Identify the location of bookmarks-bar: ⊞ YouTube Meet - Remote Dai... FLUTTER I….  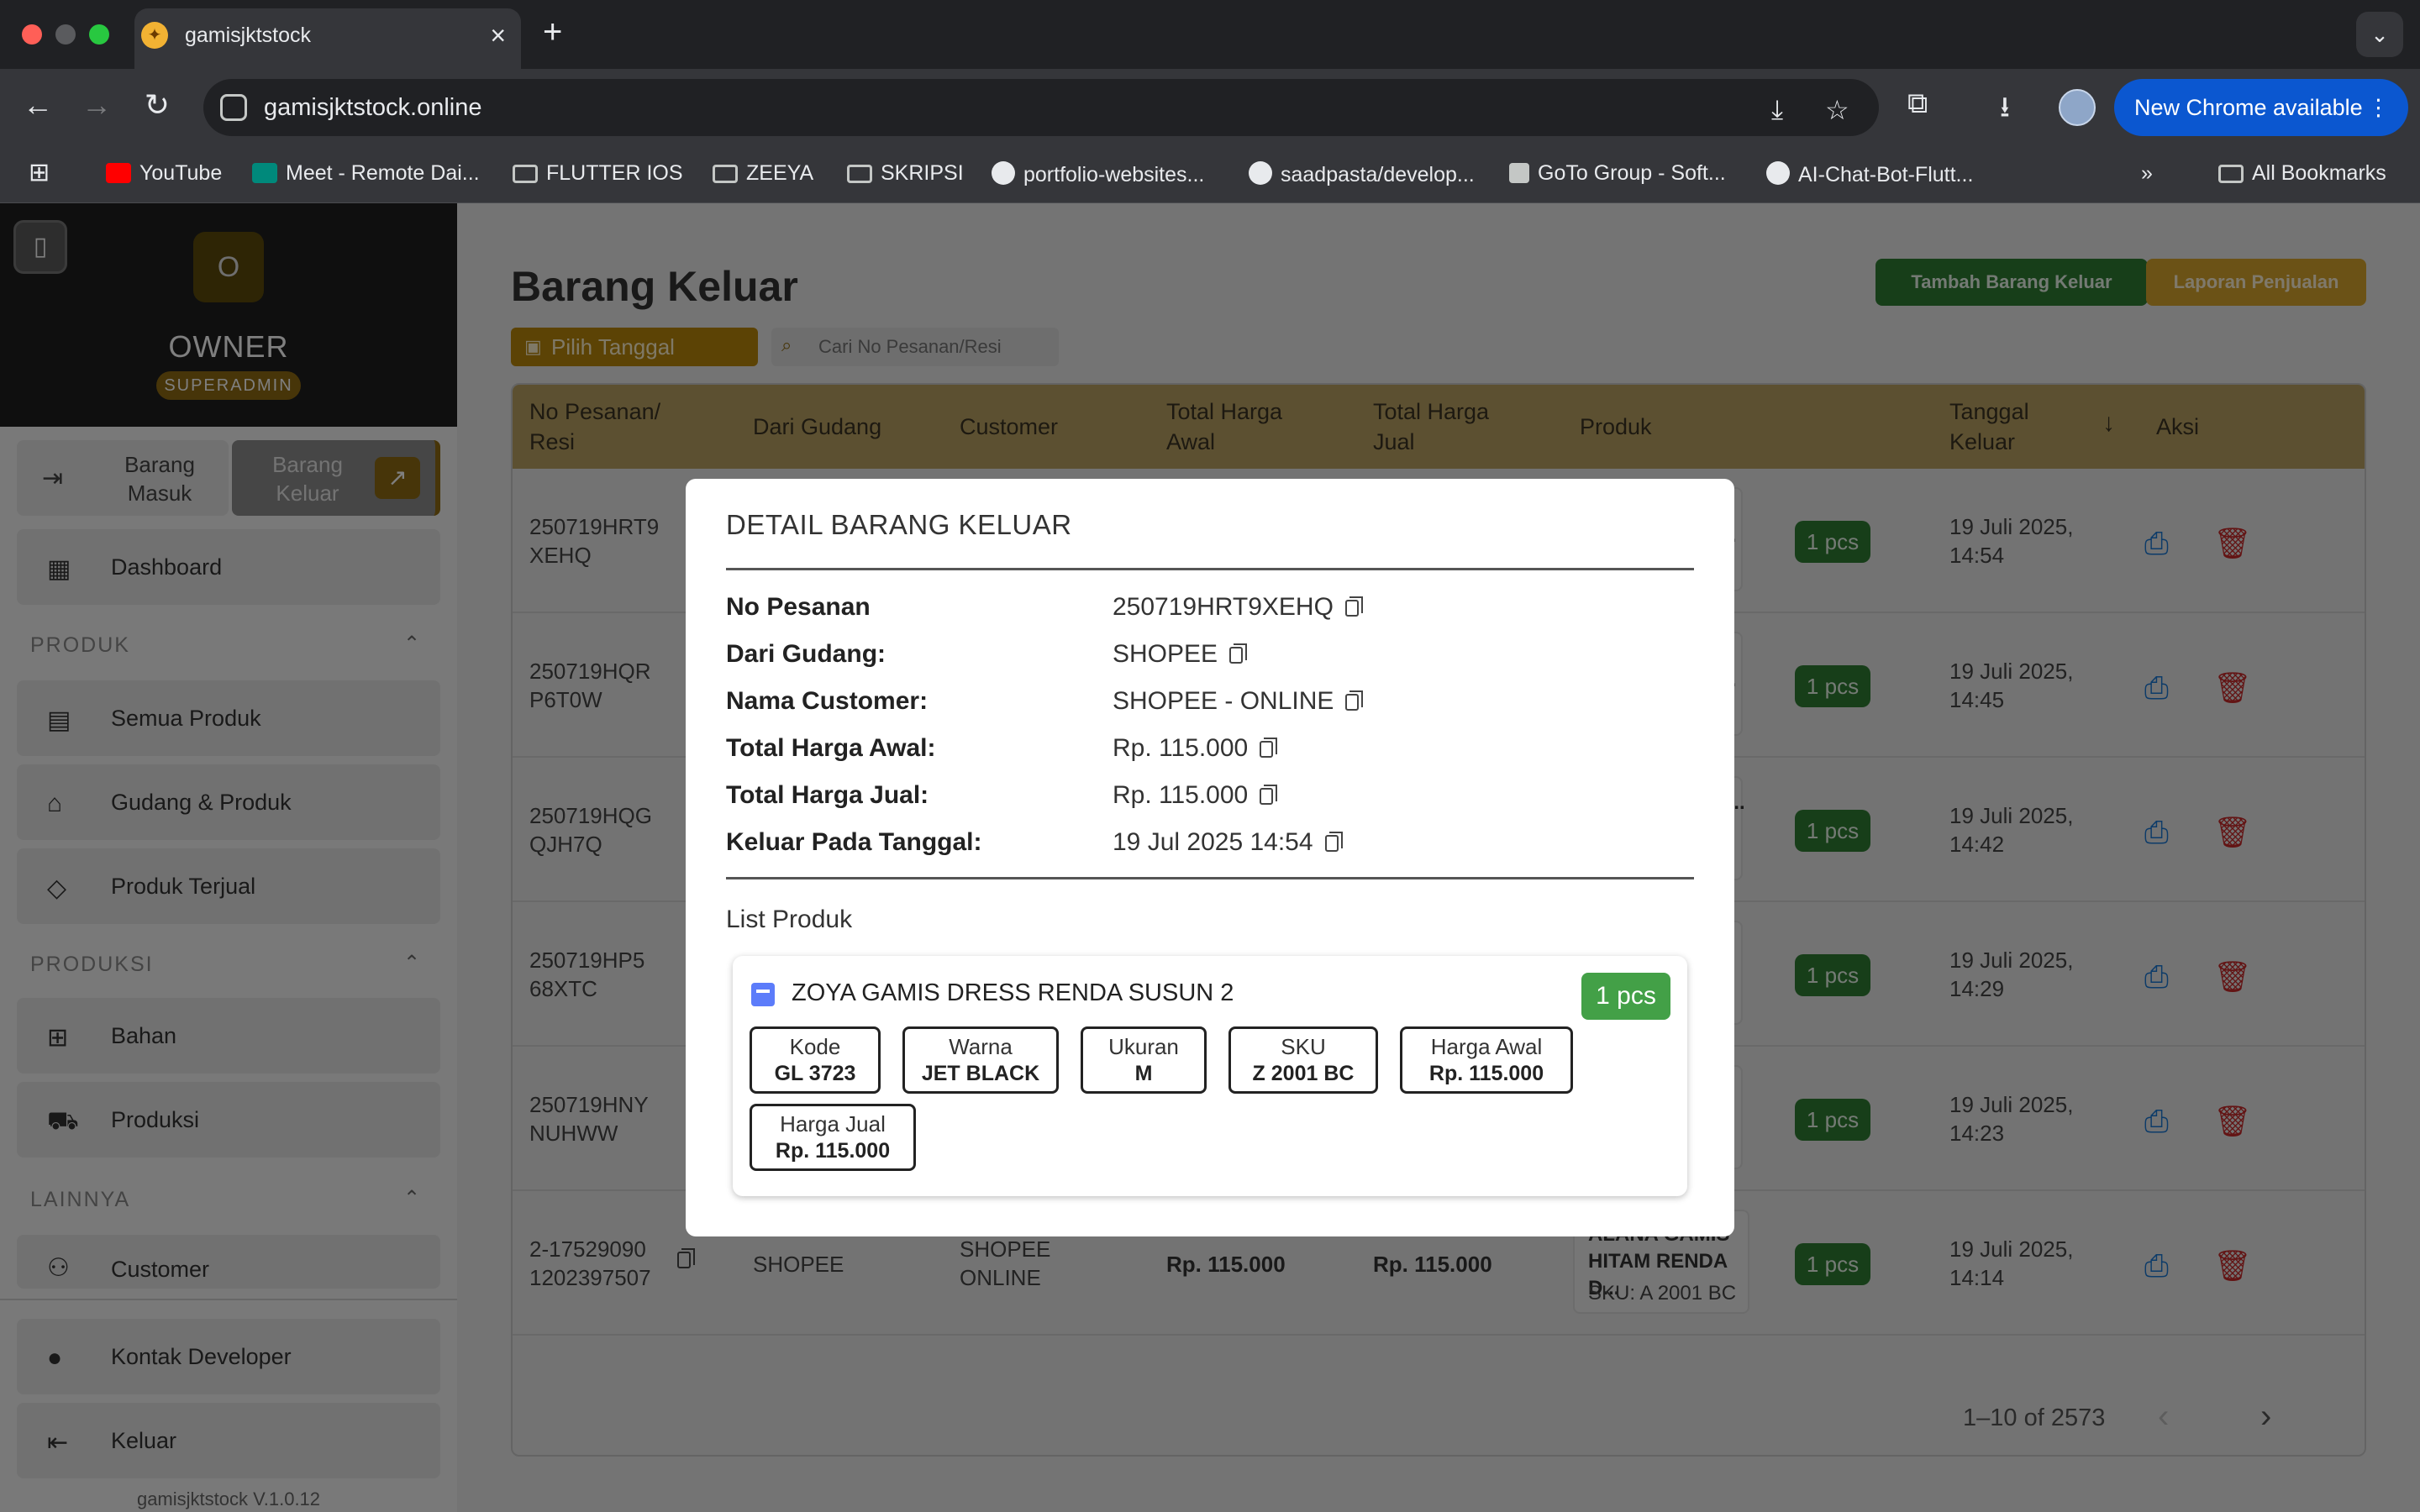
(1210, 174).